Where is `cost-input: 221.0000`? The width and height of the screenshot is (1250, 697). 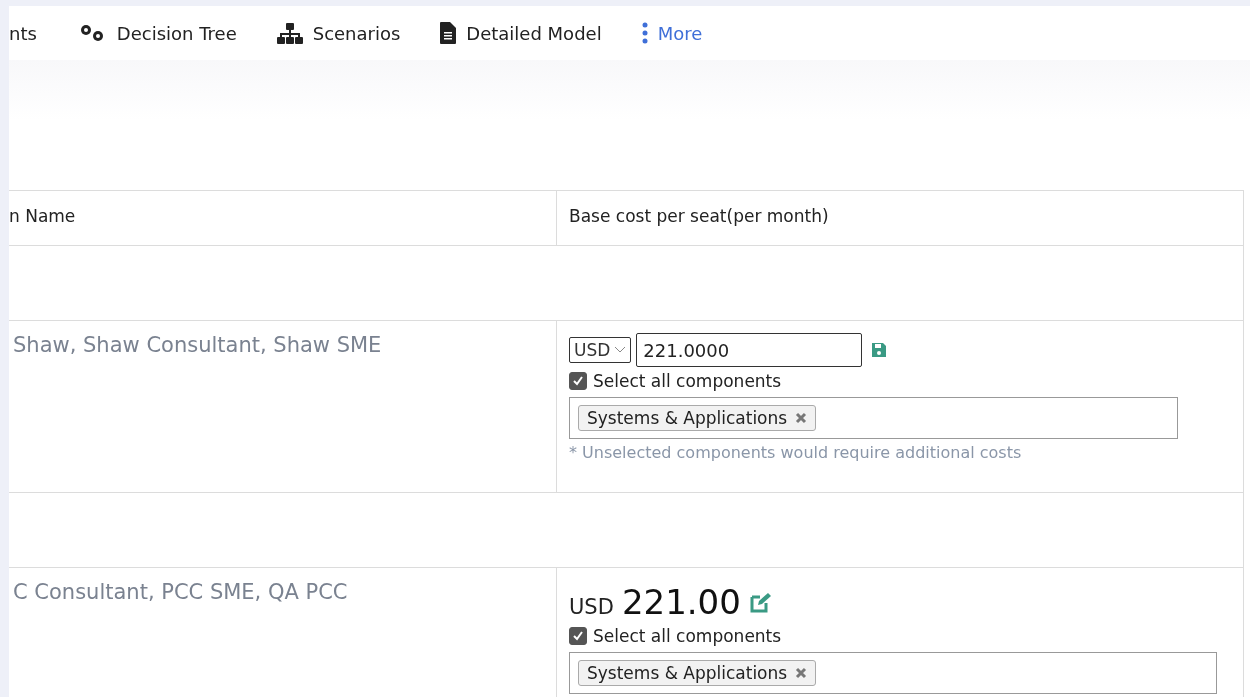 cost-input: 221.0000 is located at coordinates (749, 350).